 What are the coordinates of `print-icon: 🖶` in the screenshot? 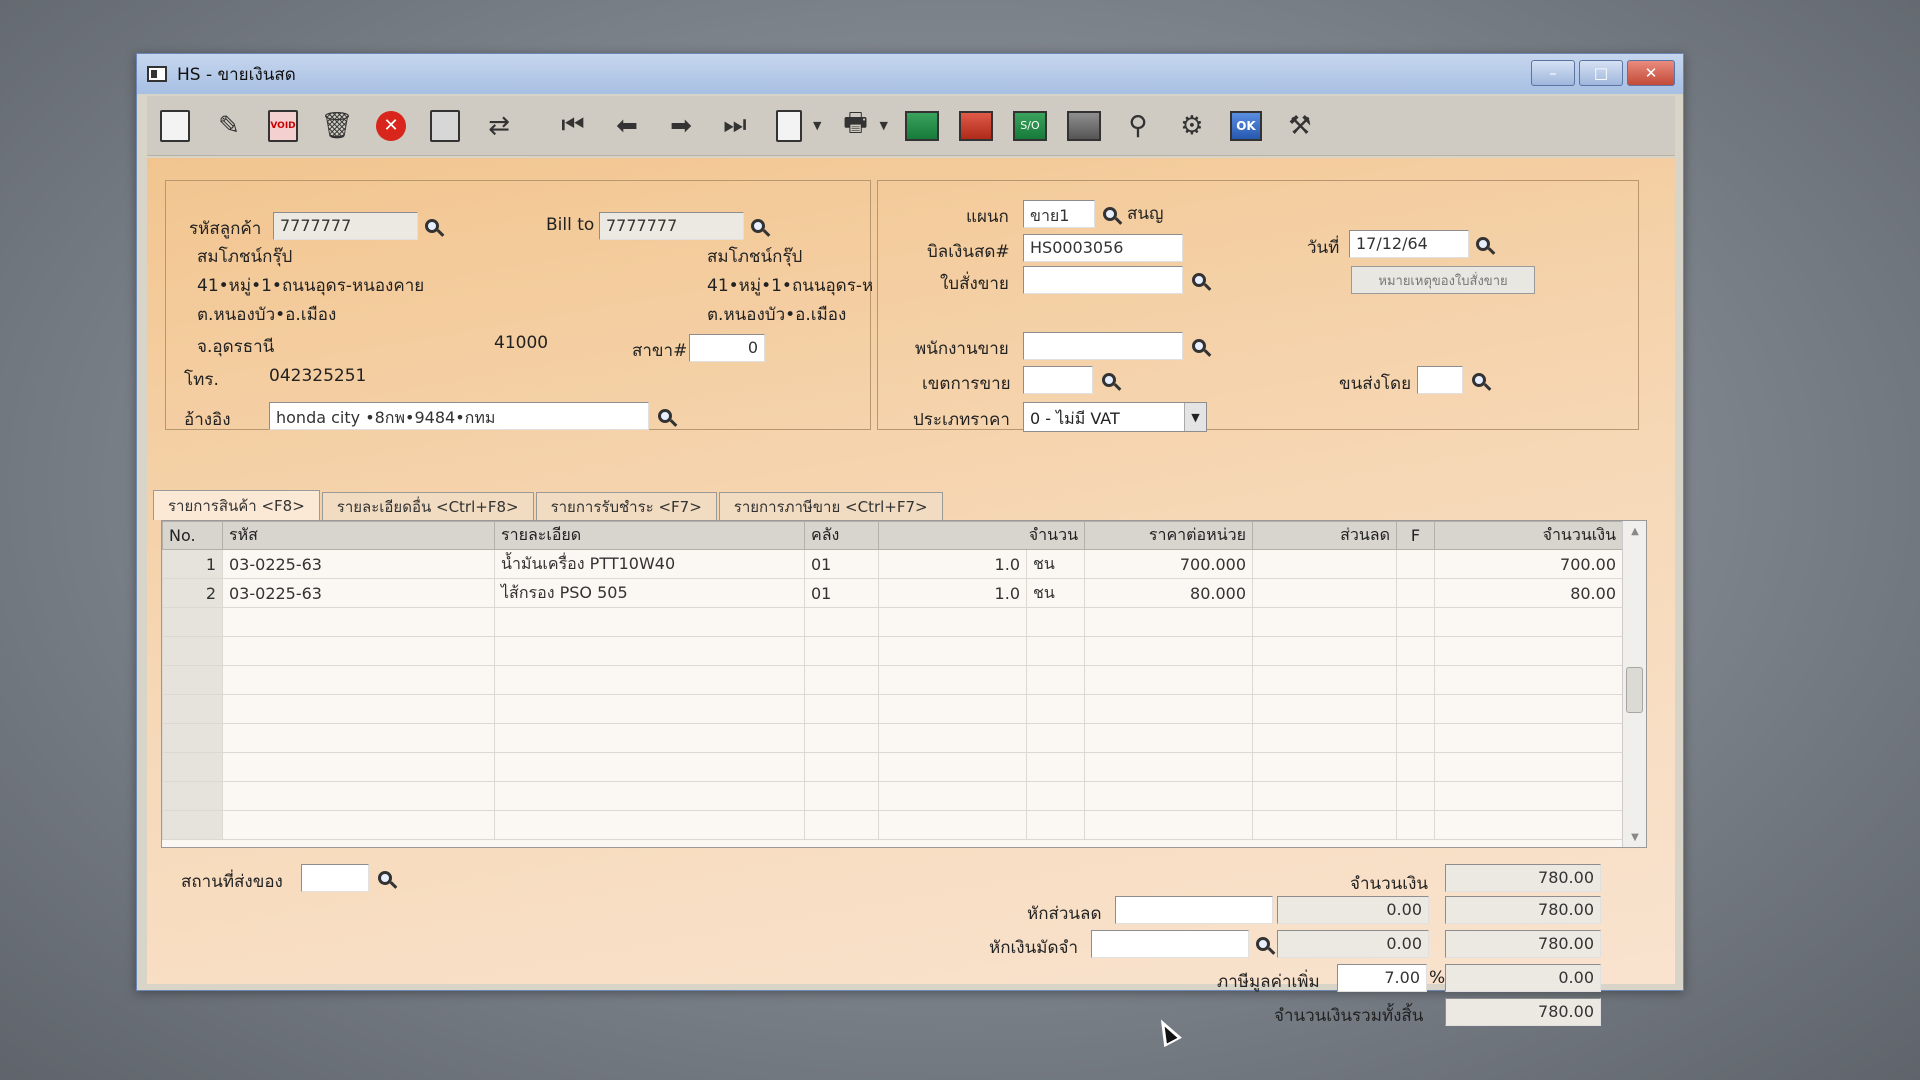 It's located at (855, 126).